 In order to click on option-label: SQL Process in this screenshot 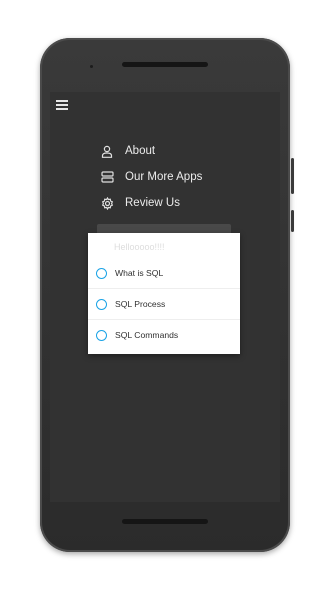, I will do `click(140, 304)`.